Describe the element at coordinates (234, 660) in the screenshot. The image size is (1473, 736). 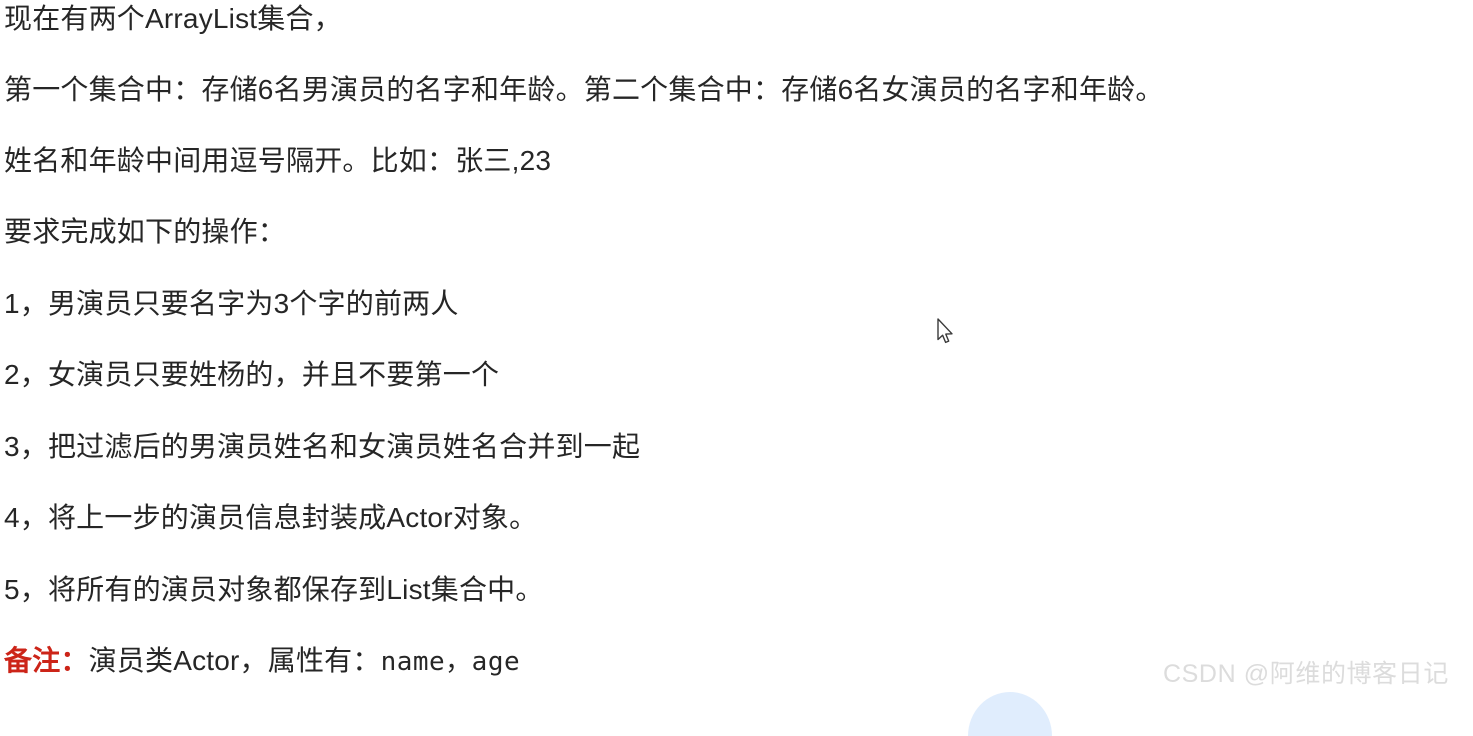
I see `note-text: 演员类Actor，属性有：` at that location.